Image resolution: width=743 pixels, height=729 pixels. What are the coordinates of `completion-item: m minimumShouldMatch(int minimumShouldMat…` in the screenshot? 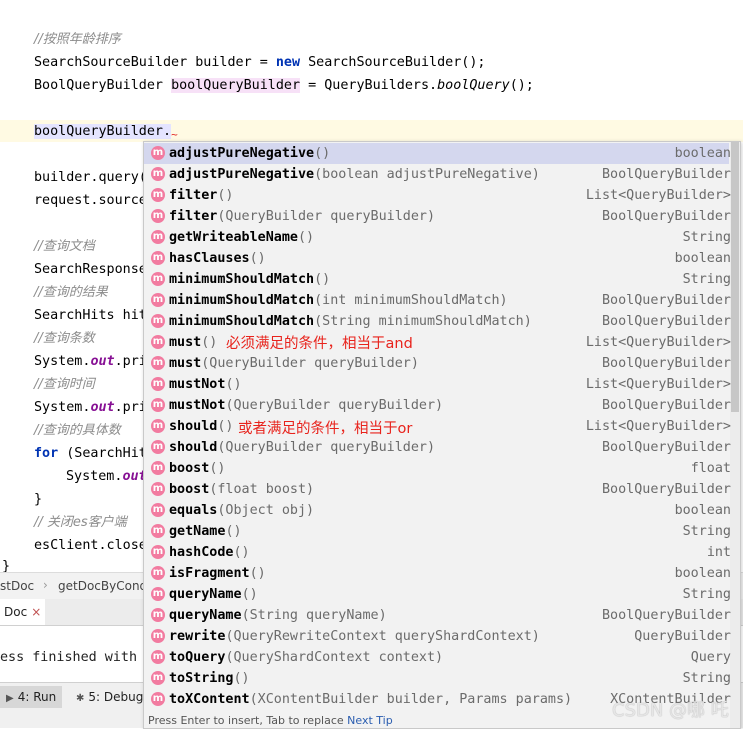 It's located at (437, 300).